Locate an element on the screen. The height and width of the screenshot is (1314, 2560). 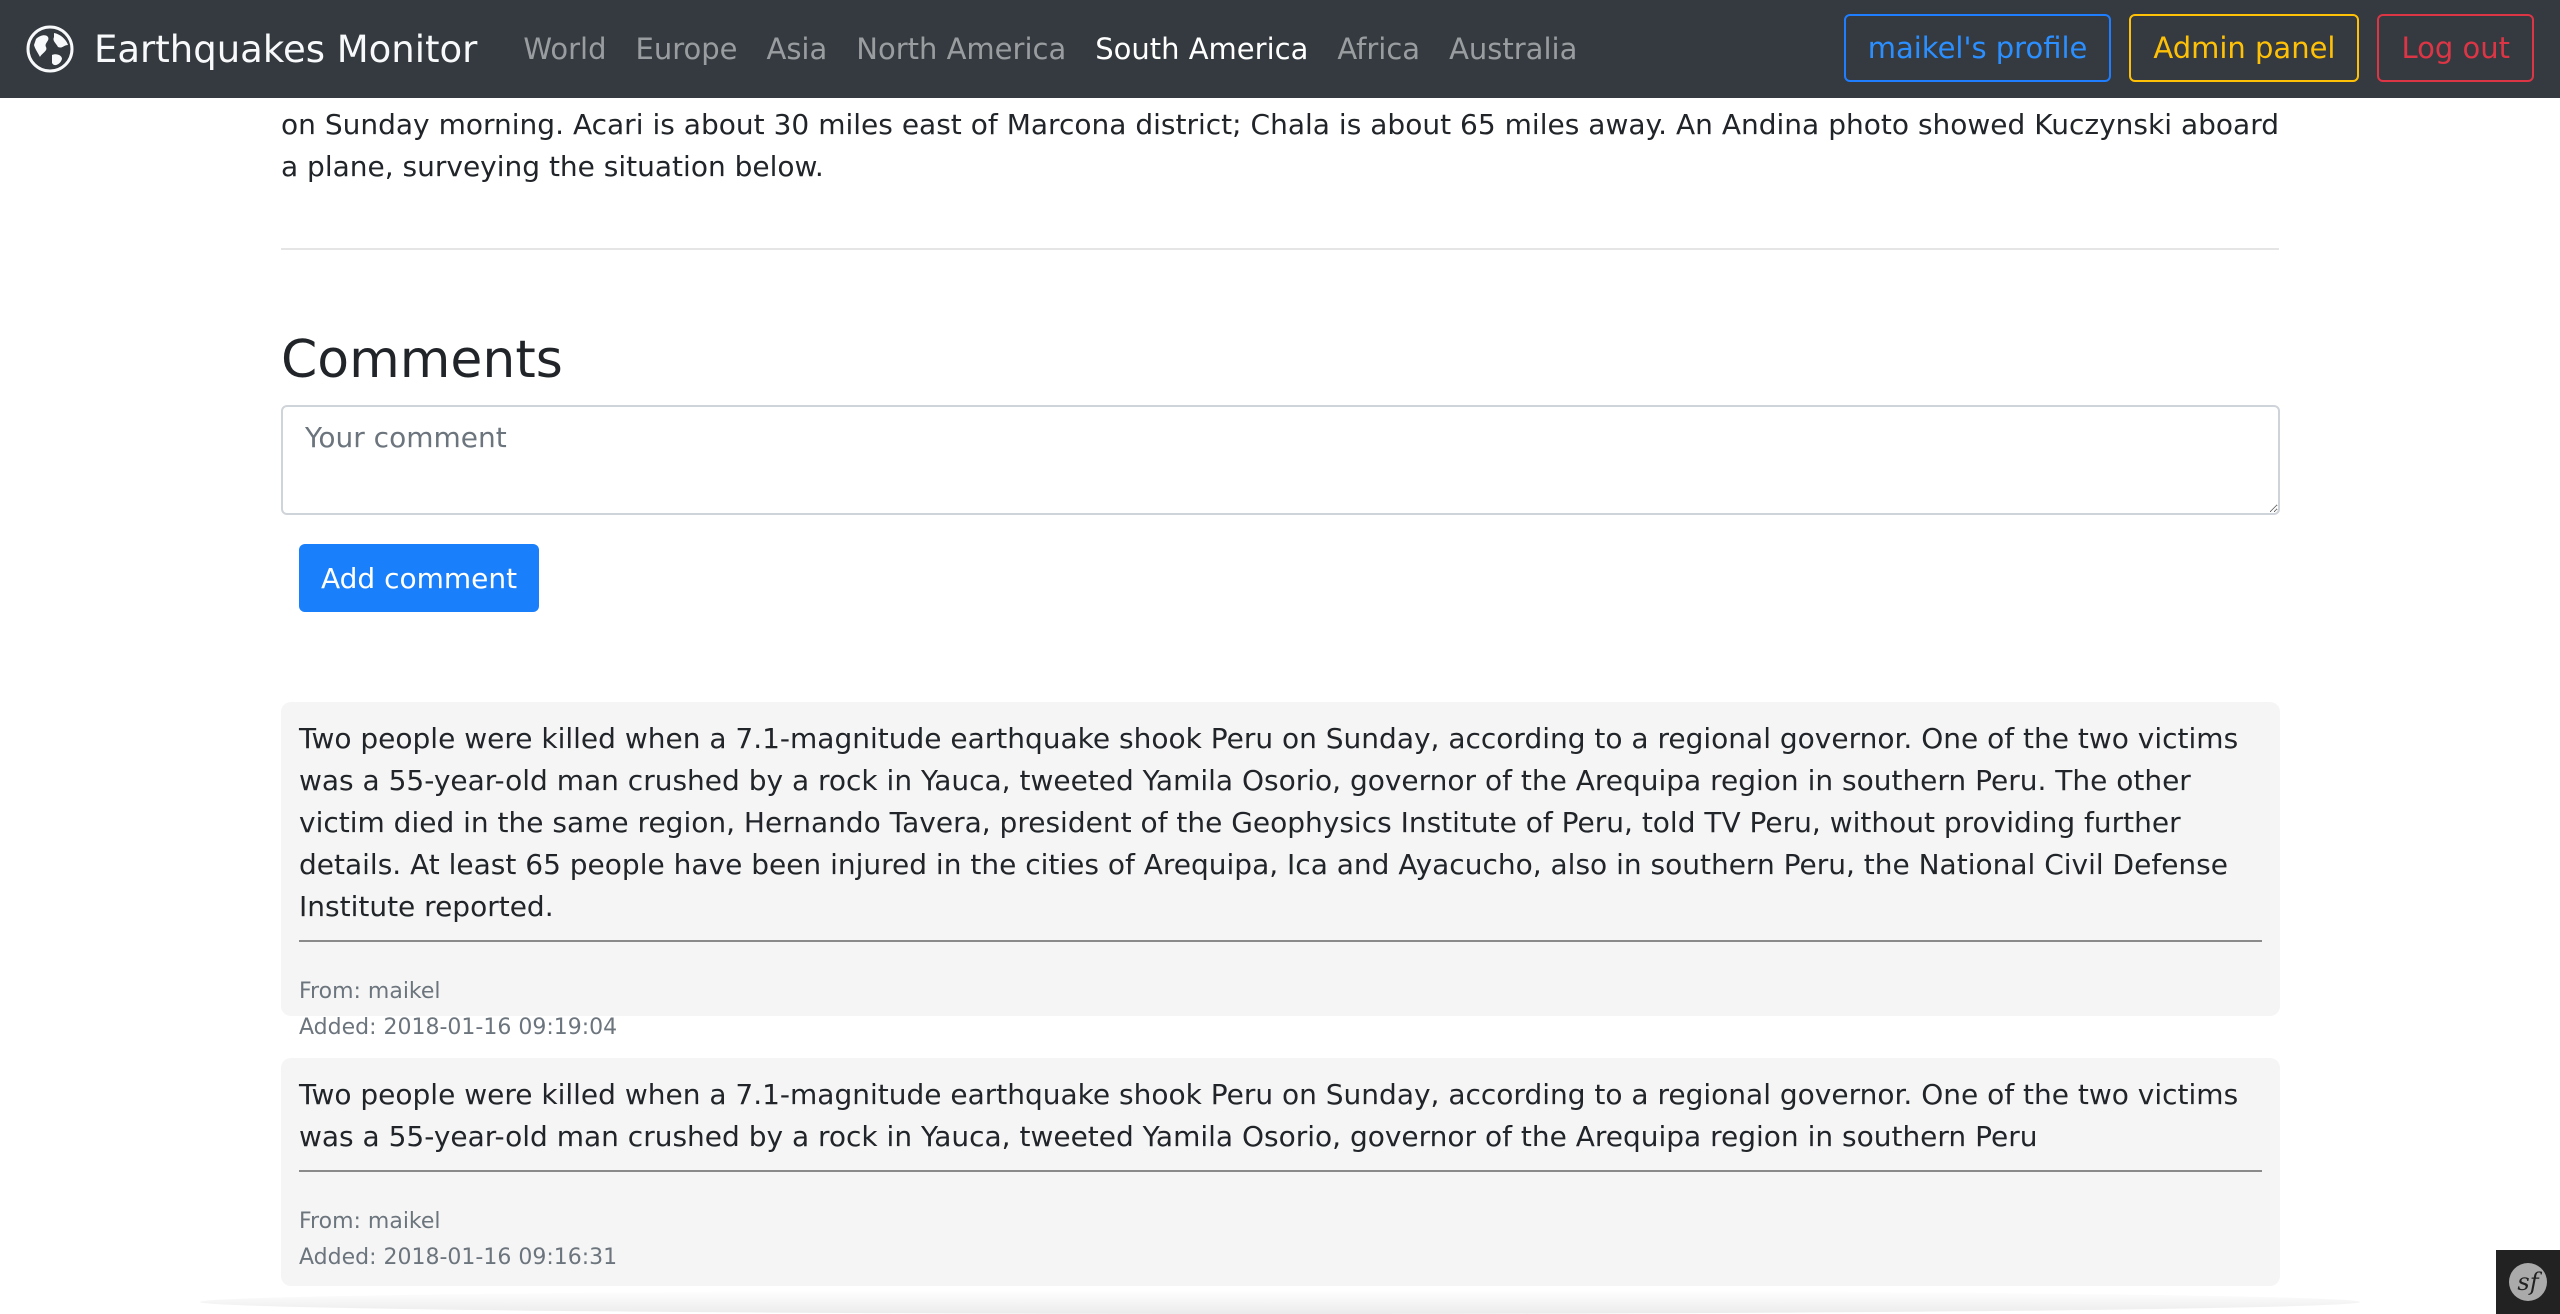
nav-link-world: World is located at coordinates (564, 49).